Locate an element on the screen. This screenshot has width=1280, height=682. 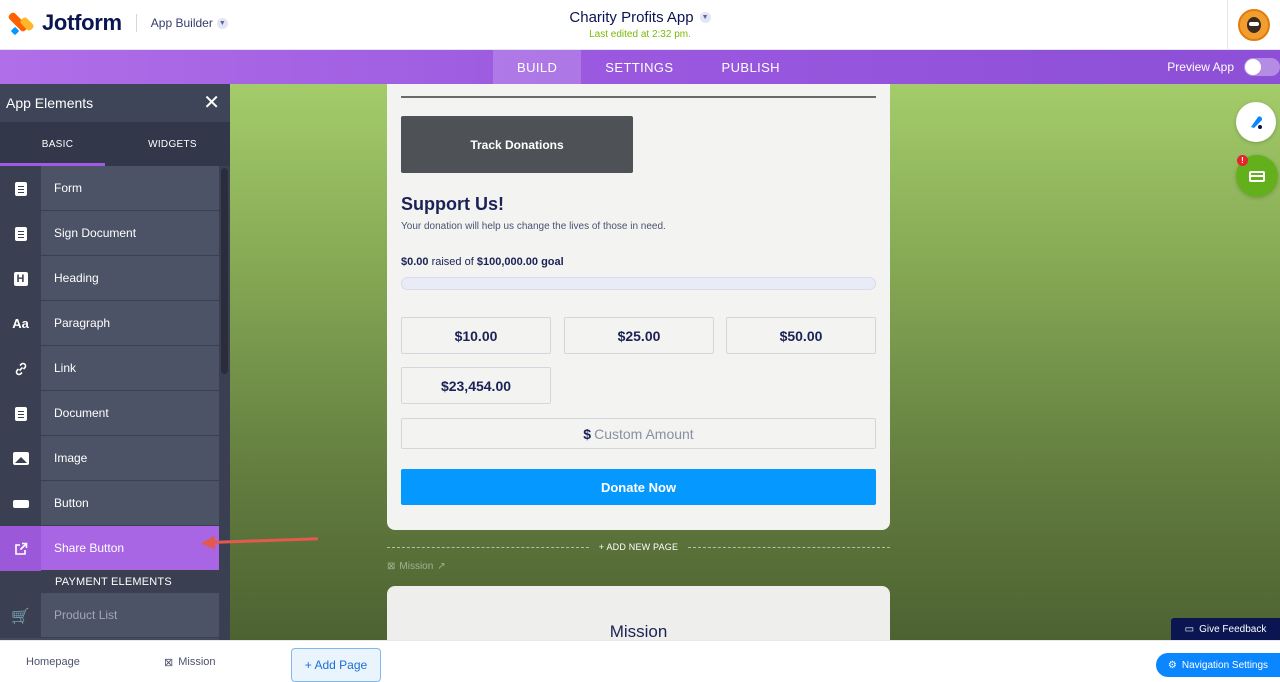
element-heading: H Heading is located at coordinates (109, 278).